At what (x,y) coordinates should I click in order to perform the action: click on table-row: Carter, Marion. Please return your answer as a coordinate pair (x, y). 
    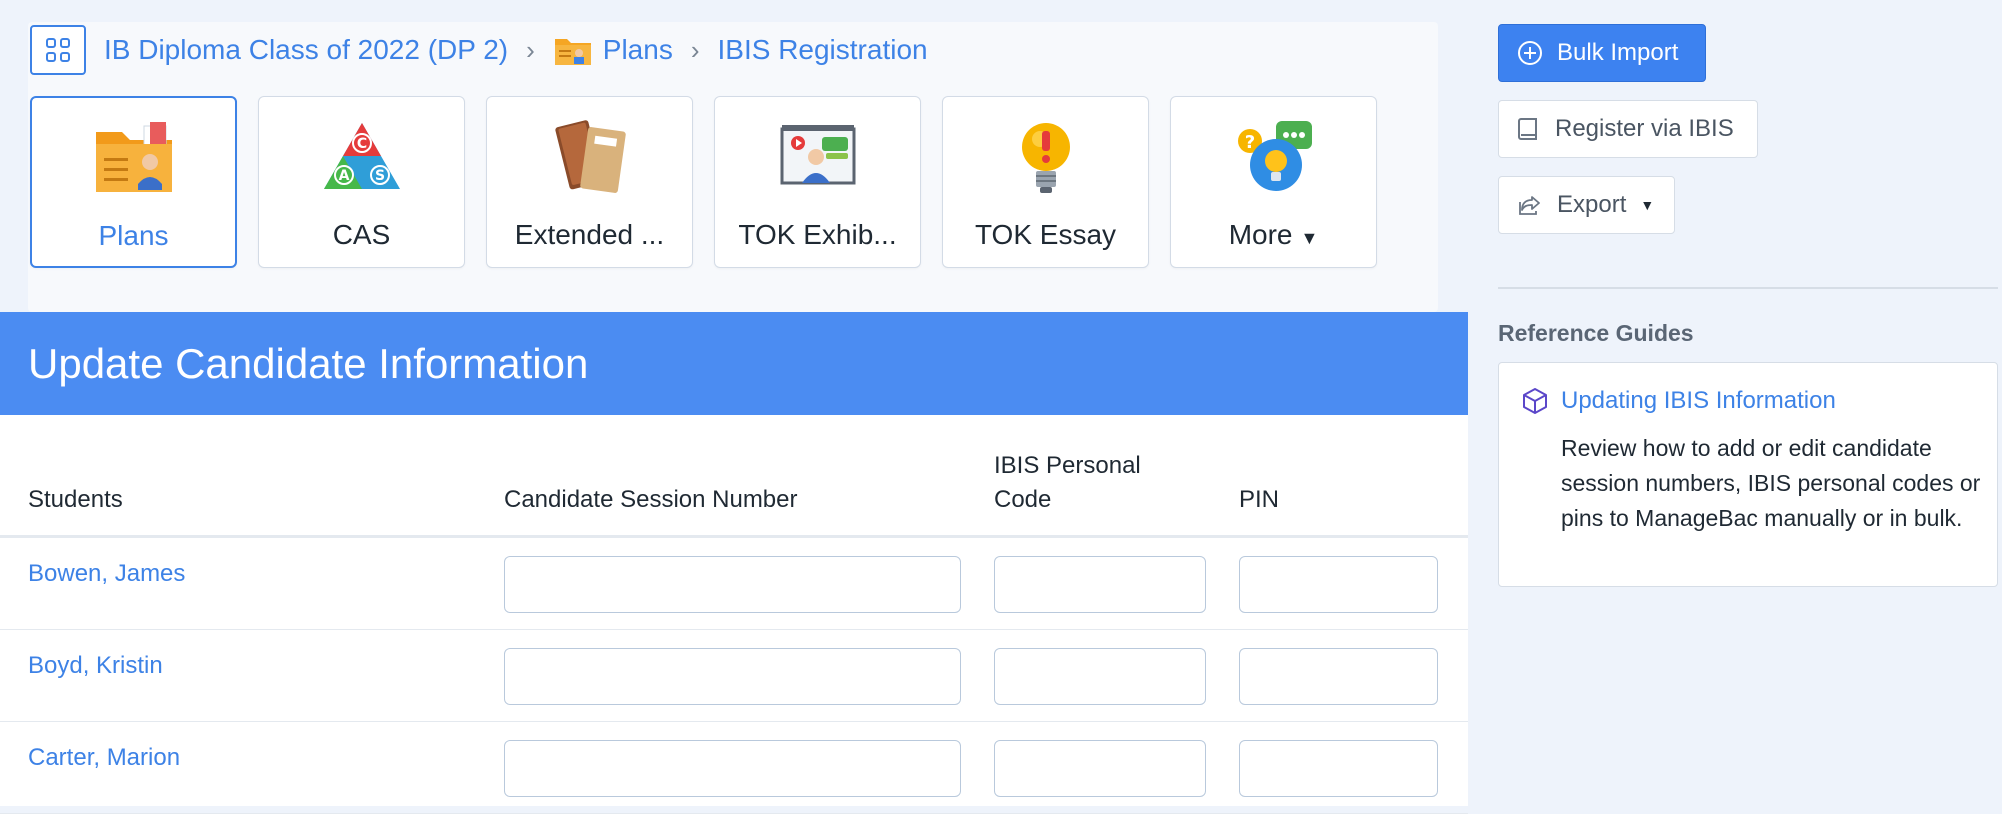
    Looking at the image, I should click on (734, 768).